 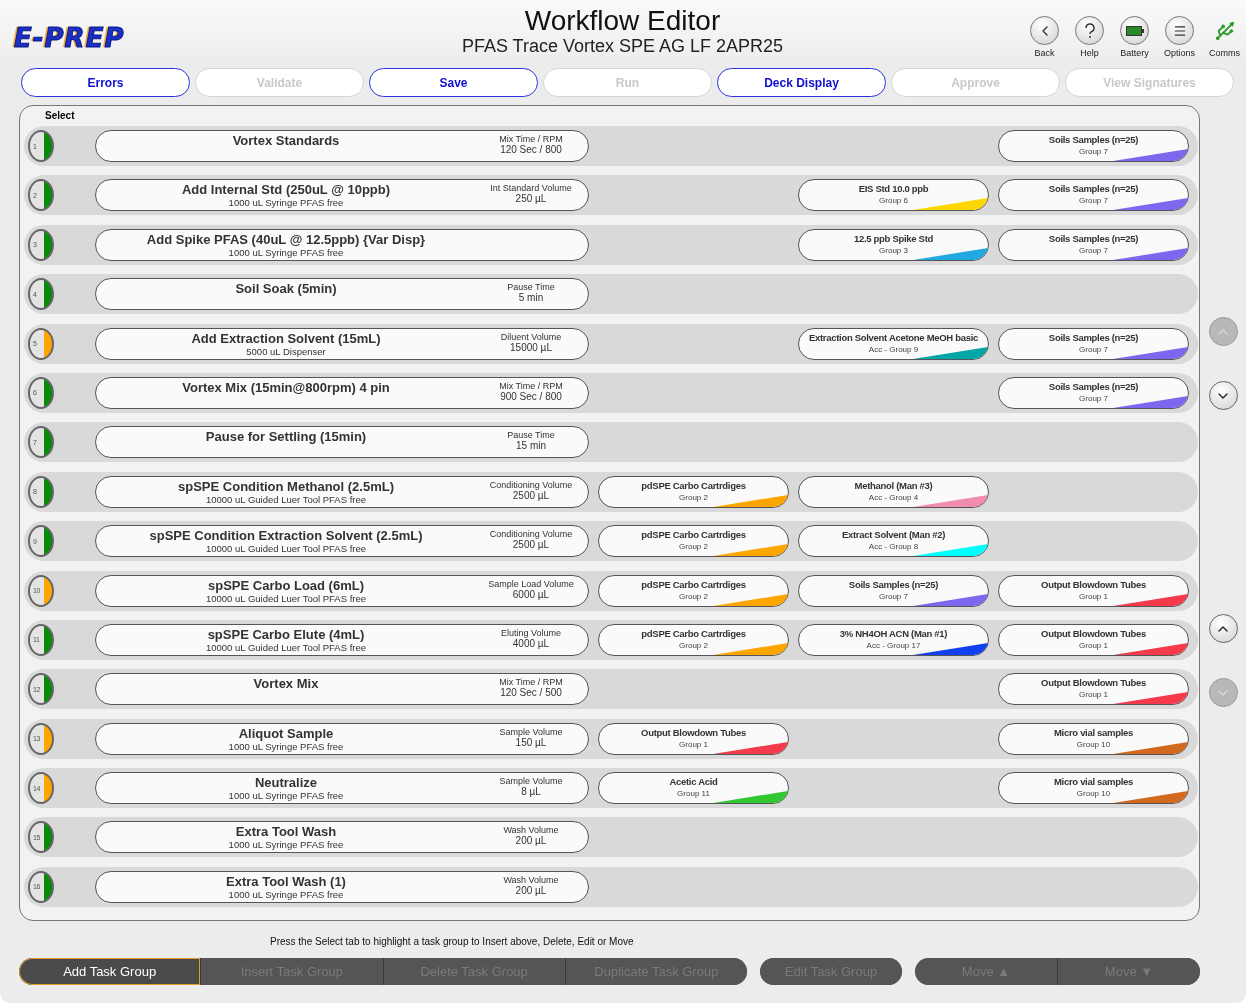 I want to click on header-button: Back, so click(x=1044, y=37).